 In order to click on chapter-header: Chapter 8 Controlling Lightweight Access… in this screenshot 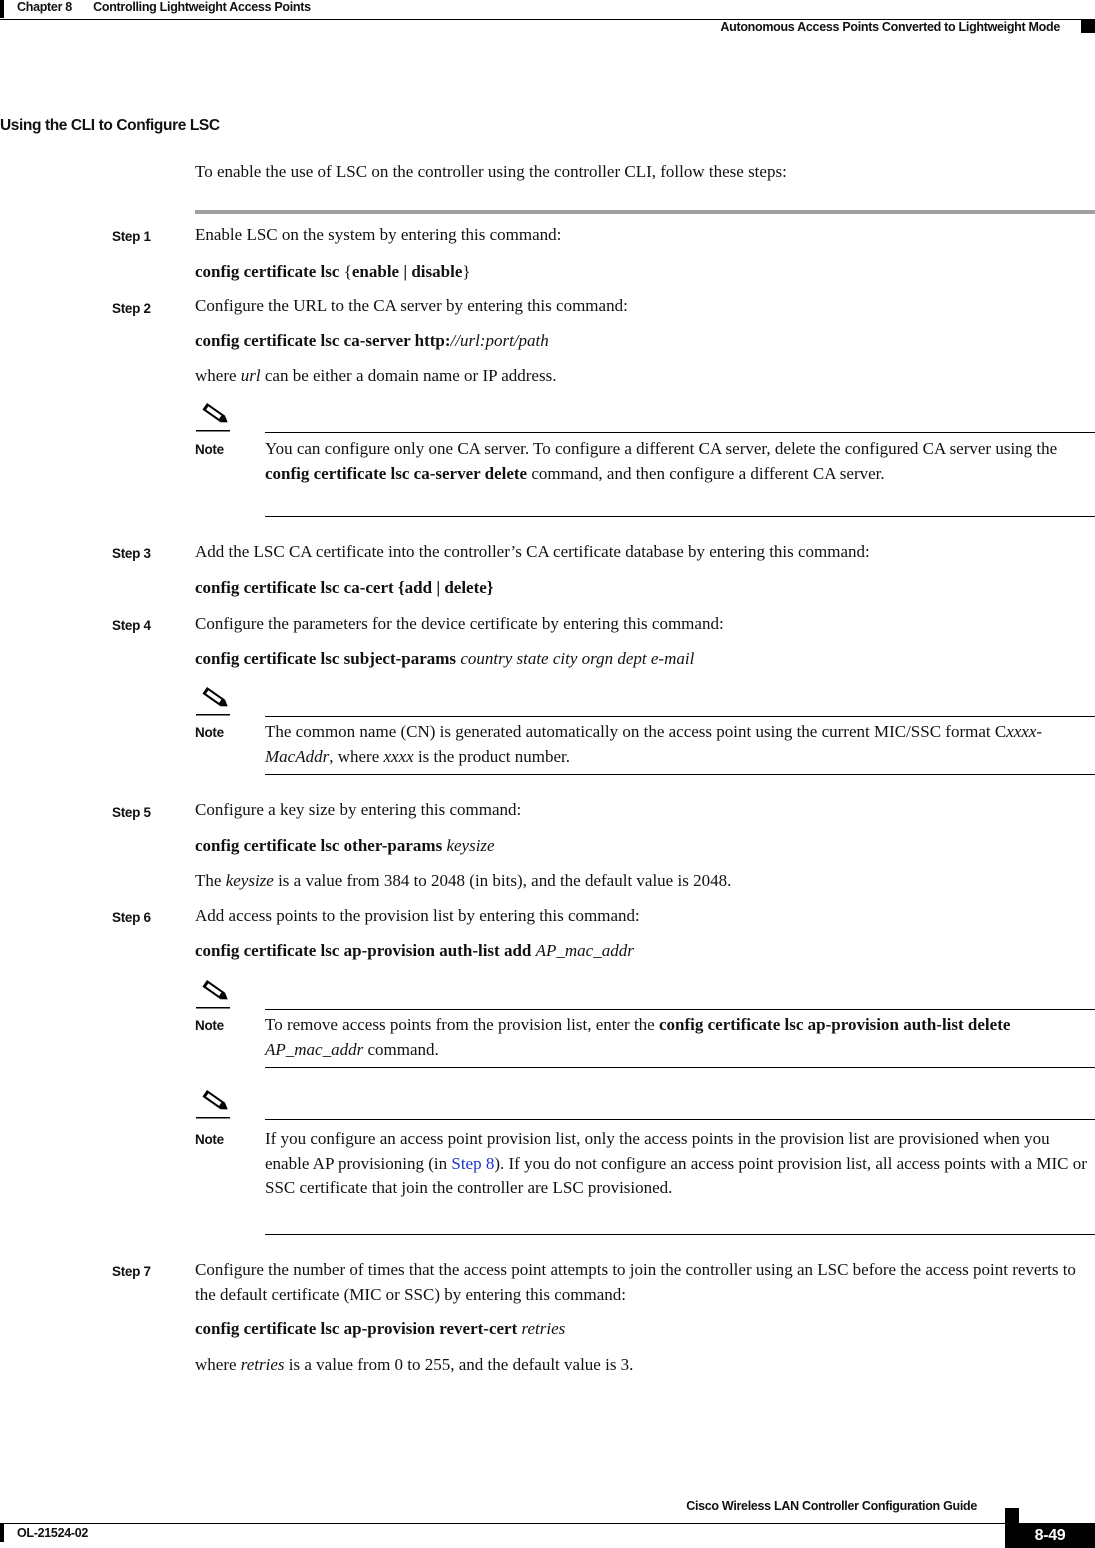, I will do `click(164, 7)`.